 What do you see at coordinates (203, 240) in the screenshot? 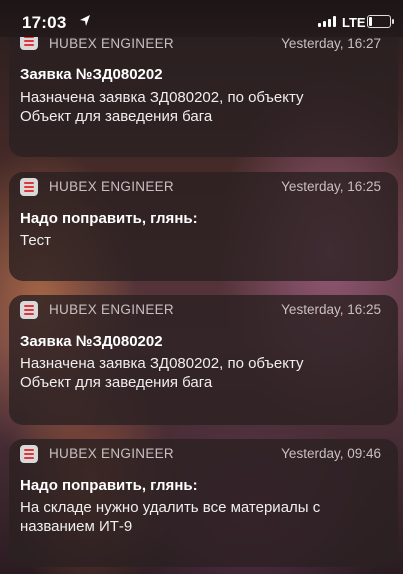
I see `notification-body: Тест` at bounding box center [203, 240].